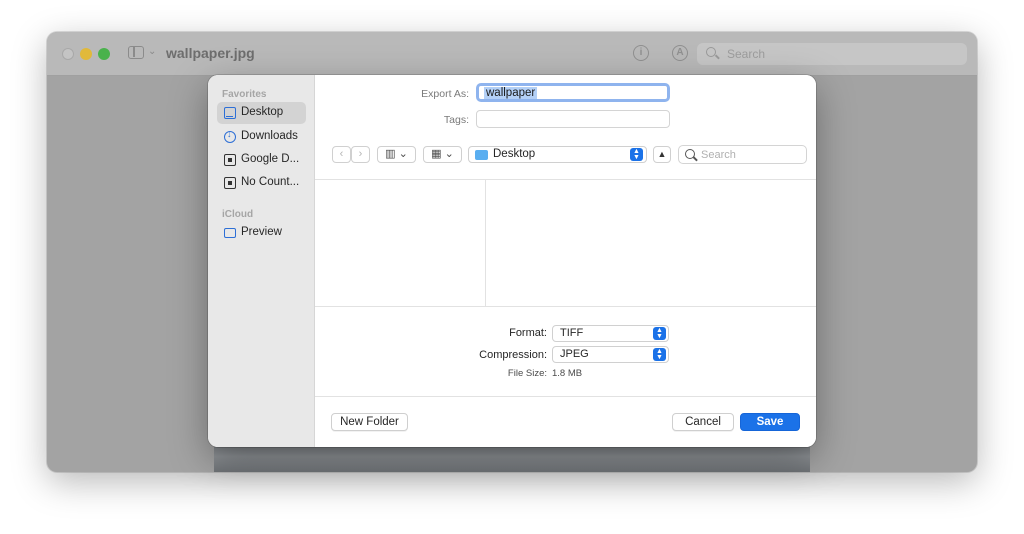 The width and height of the screenshot is (1024, 534). What do you see at coordinates (514, 154) in the screenshot?
I see `location-value: Desktop` at bounding box center [514, 154].